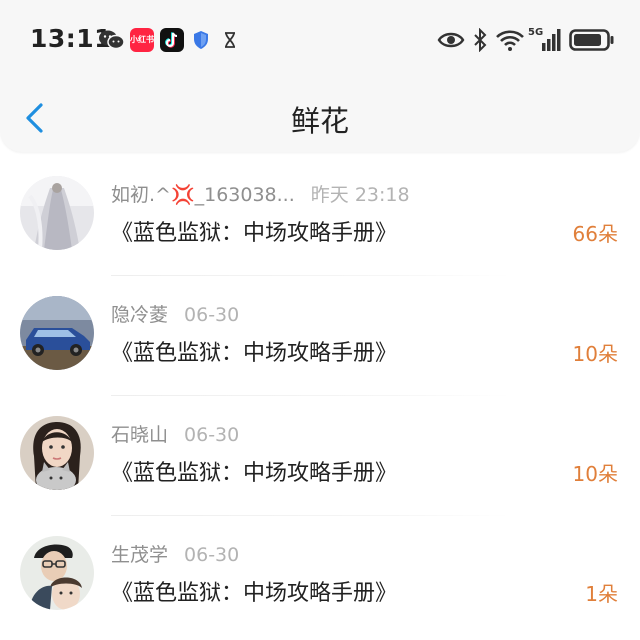  I want to click on send-time: 昨天 23:18, so click(360, 195).